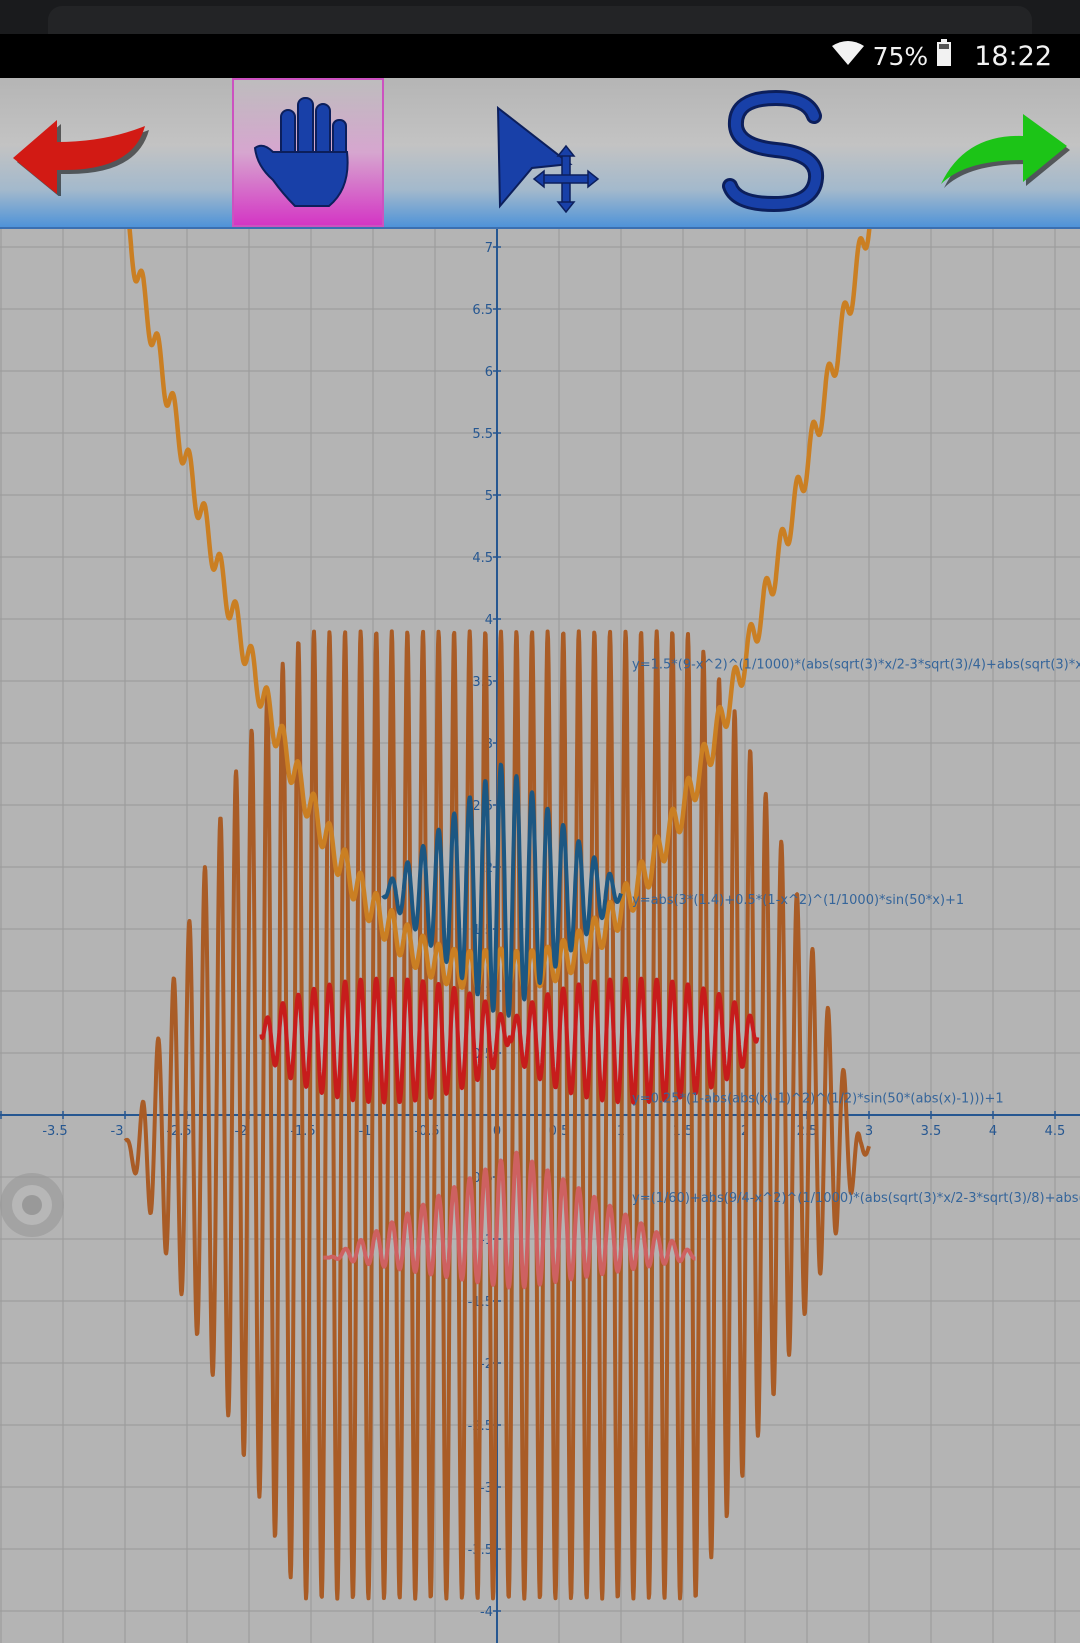  I want to click on wifi-icon, so click(848, 56).